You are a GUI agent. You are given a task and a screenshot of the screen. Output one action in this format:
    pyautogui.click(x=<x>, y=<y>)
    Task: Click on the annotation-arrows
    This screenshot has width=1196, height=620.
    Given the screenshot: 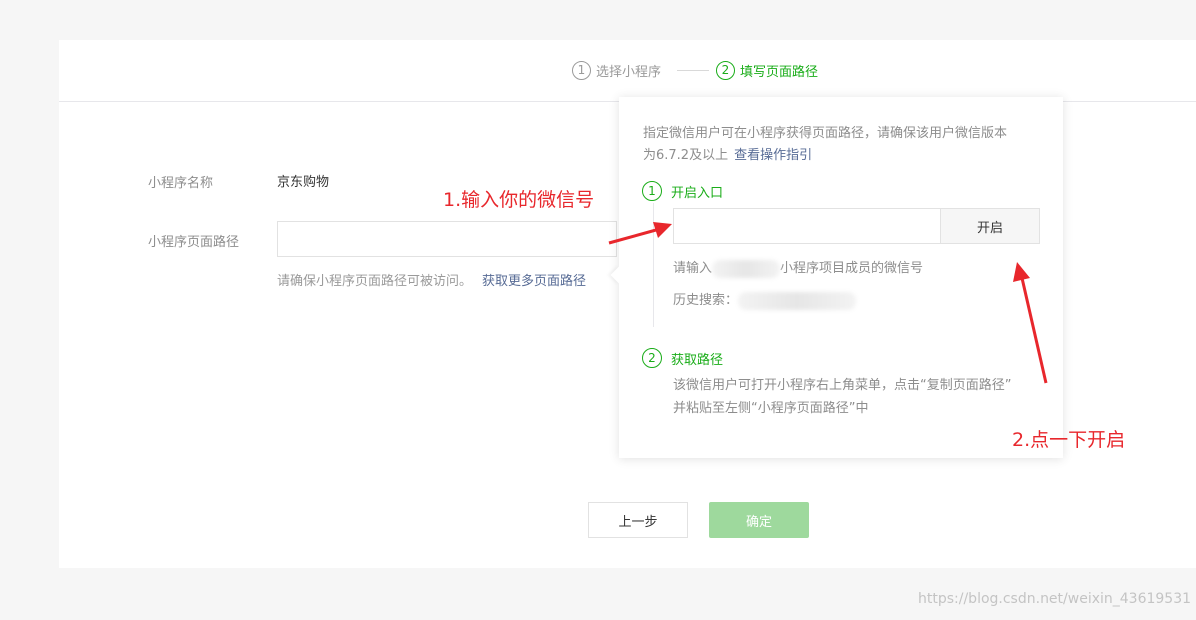 What is the action you would take?
    pyautogui.click(x=828, y=303)
    